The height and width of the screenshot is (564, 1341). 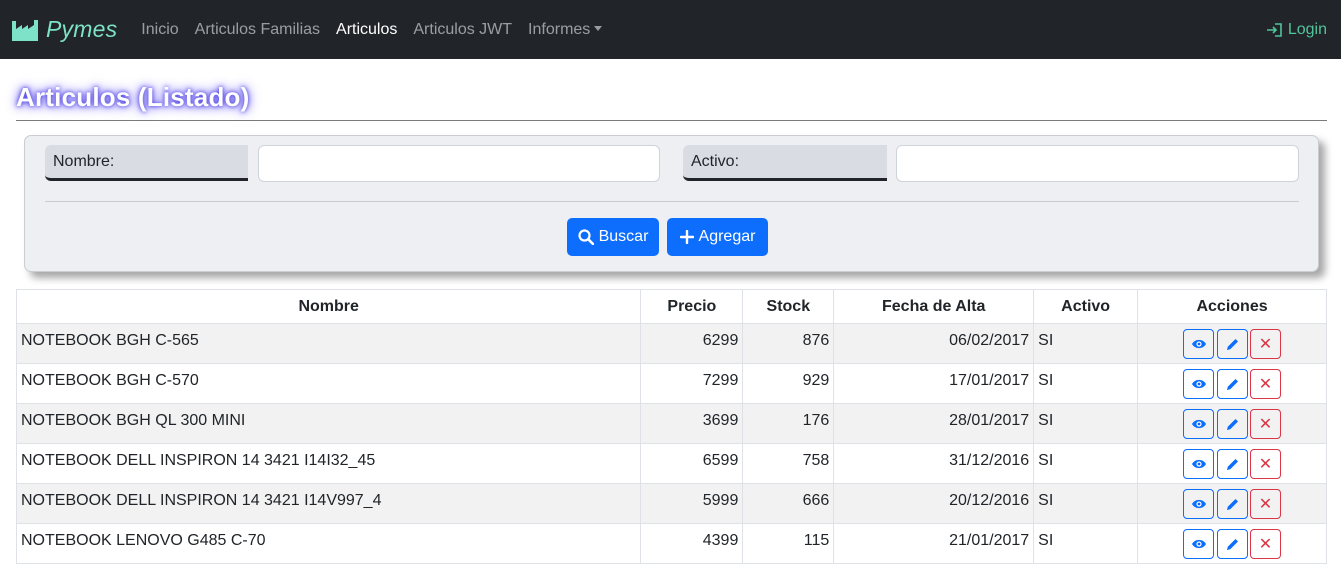 I want to click on cell-stock: 115, so click(x=788, y=543).